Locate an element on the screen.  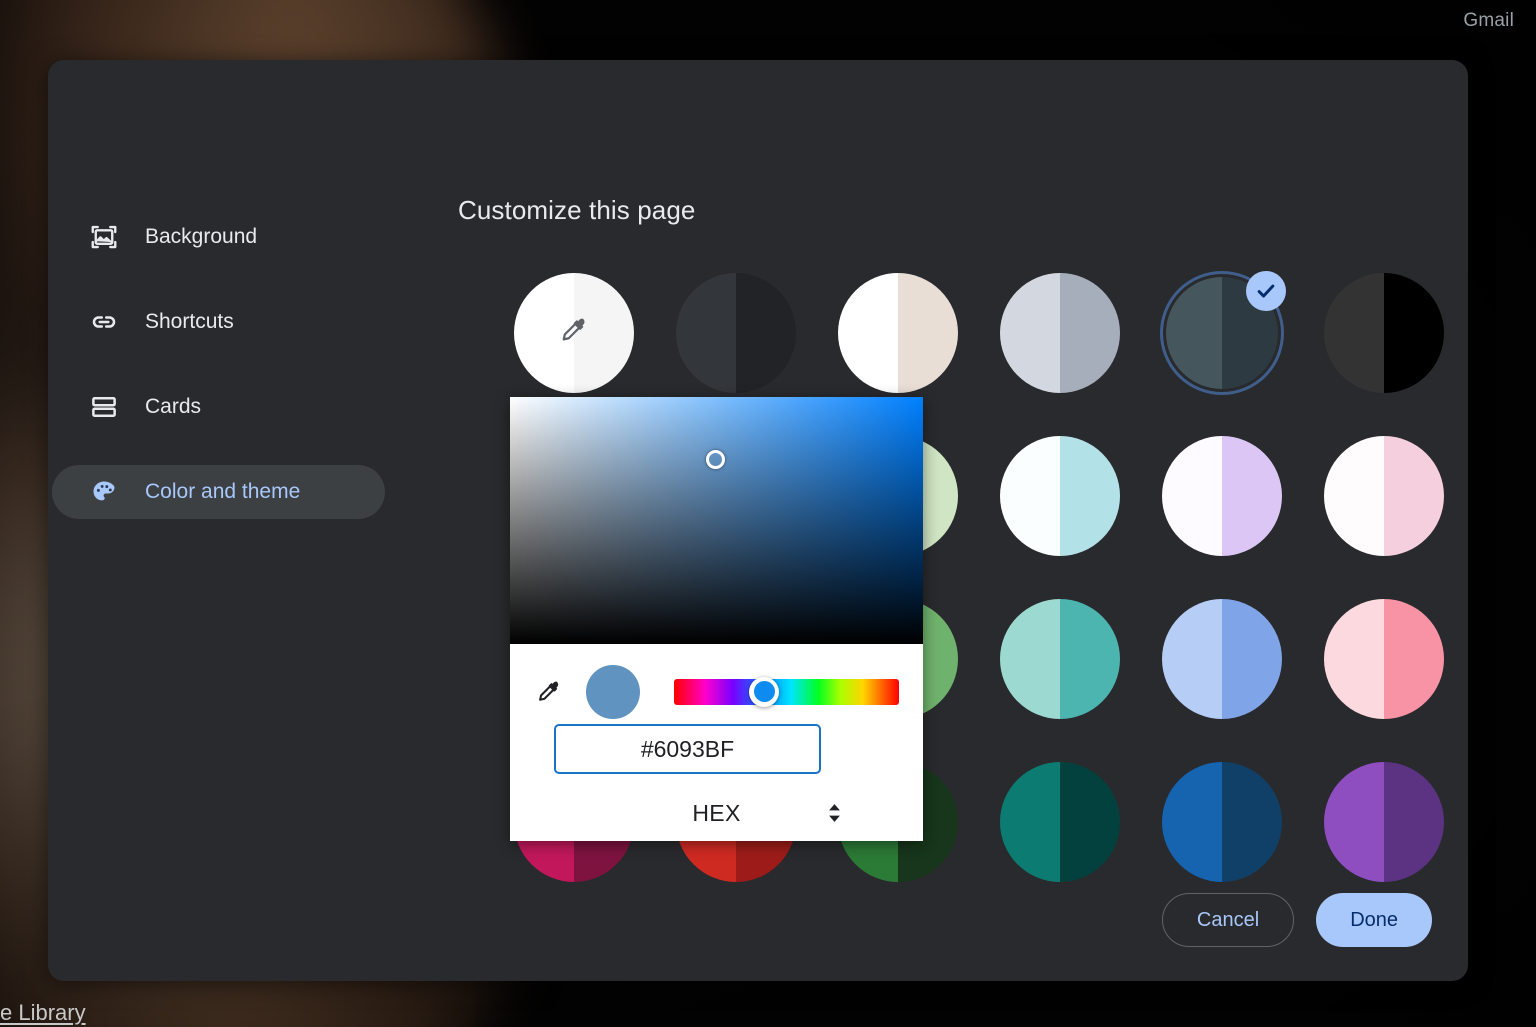
theme-swatch-periwinkle-theme is located at coordinates (1222, 659).